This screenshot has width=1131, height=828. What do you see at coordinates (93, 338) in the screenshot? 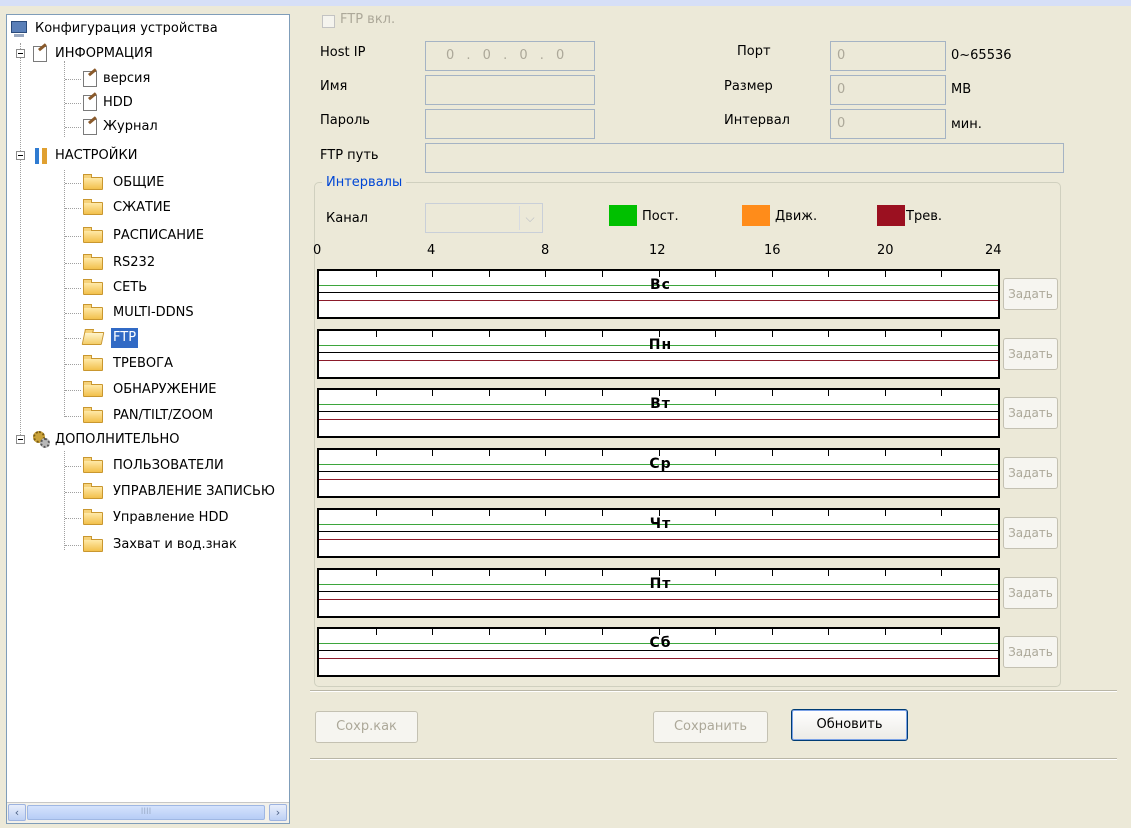
I see `folder-open-icon` at bounding box center [93, 338].